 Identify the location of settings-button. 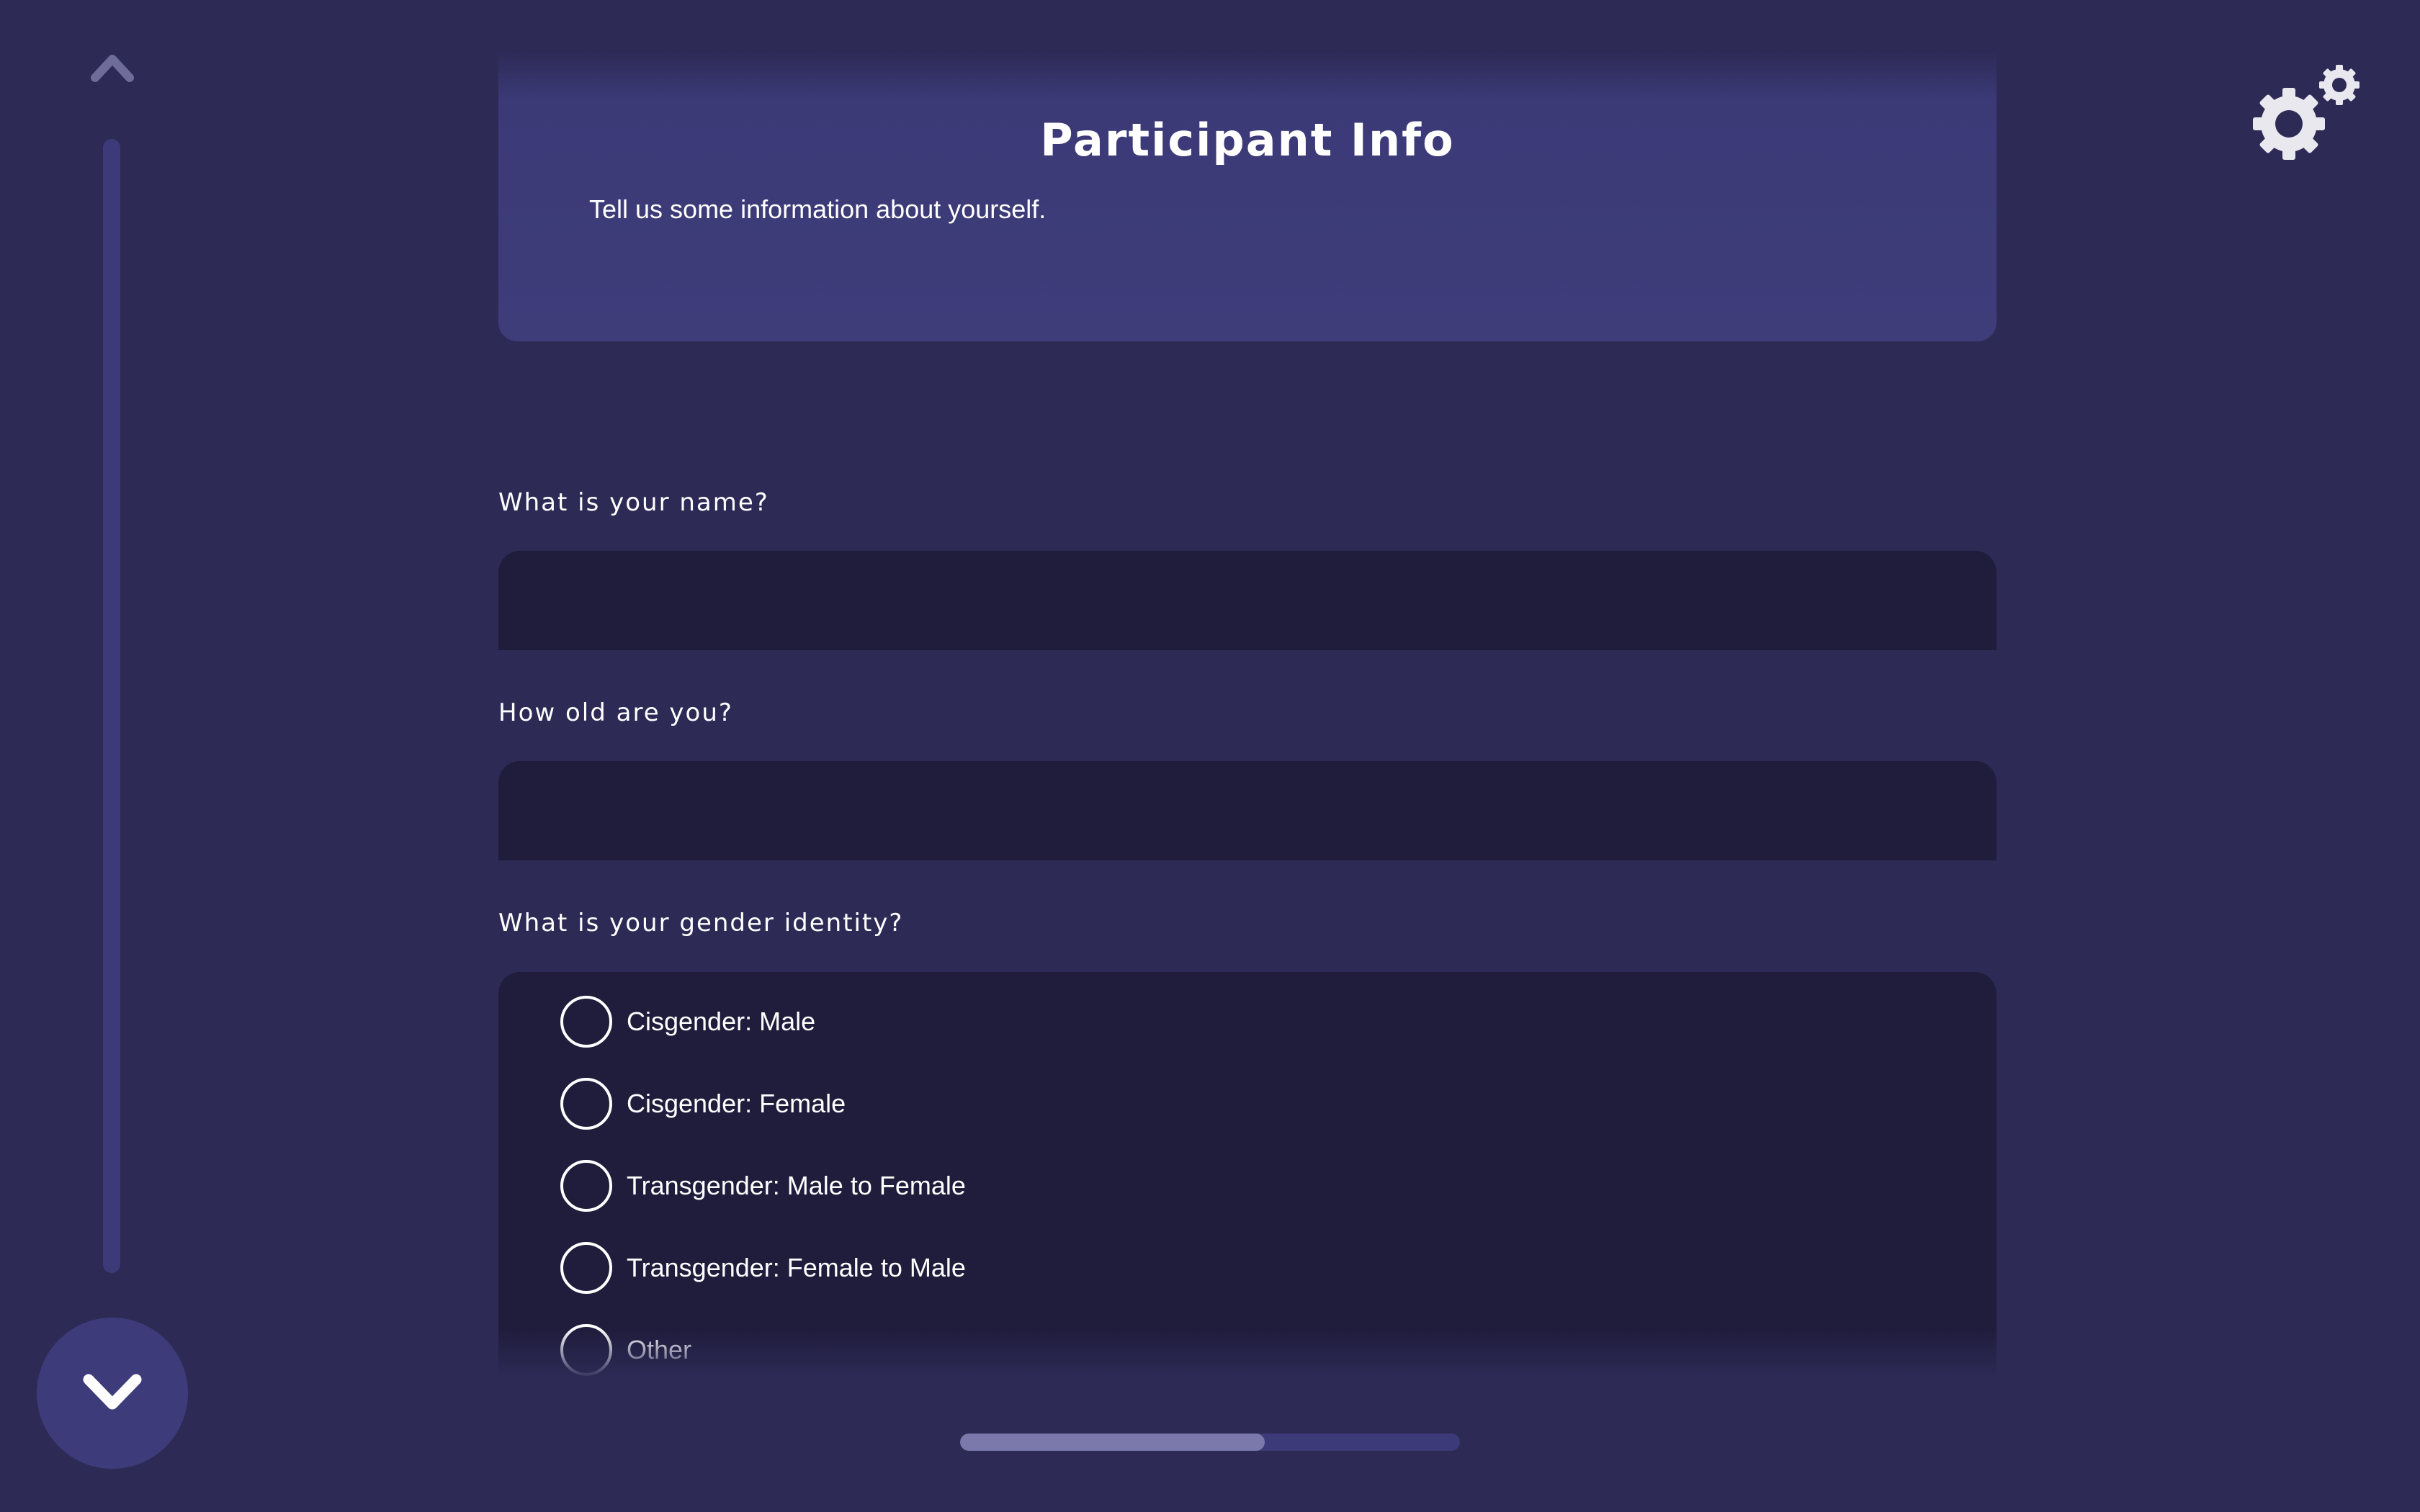
(2304, 112).